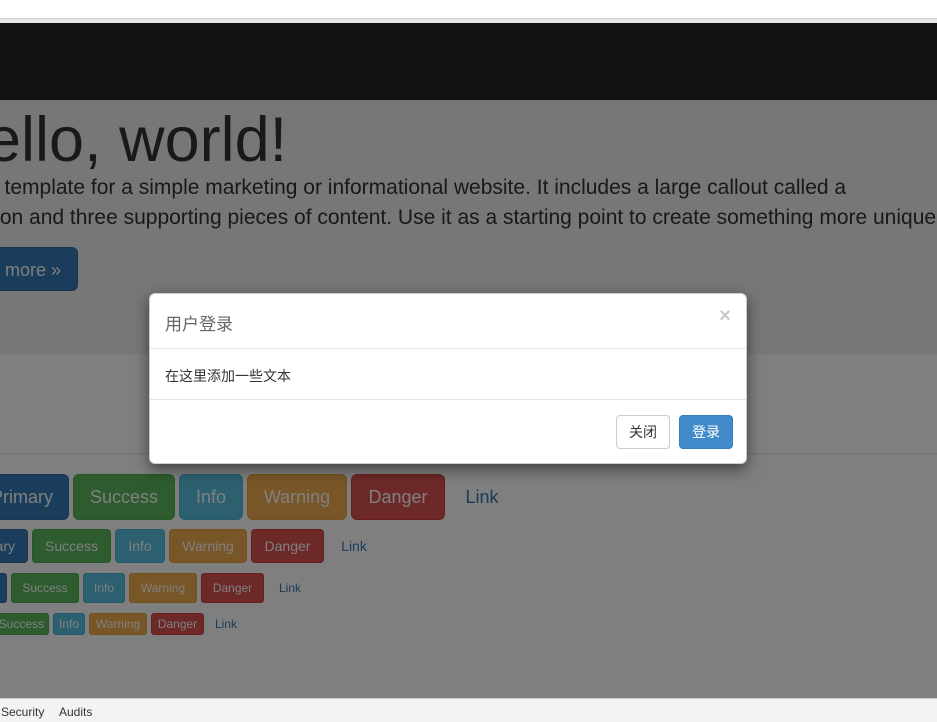  I want to click on modal-header: 用户登录 ×, so click(448, 321).